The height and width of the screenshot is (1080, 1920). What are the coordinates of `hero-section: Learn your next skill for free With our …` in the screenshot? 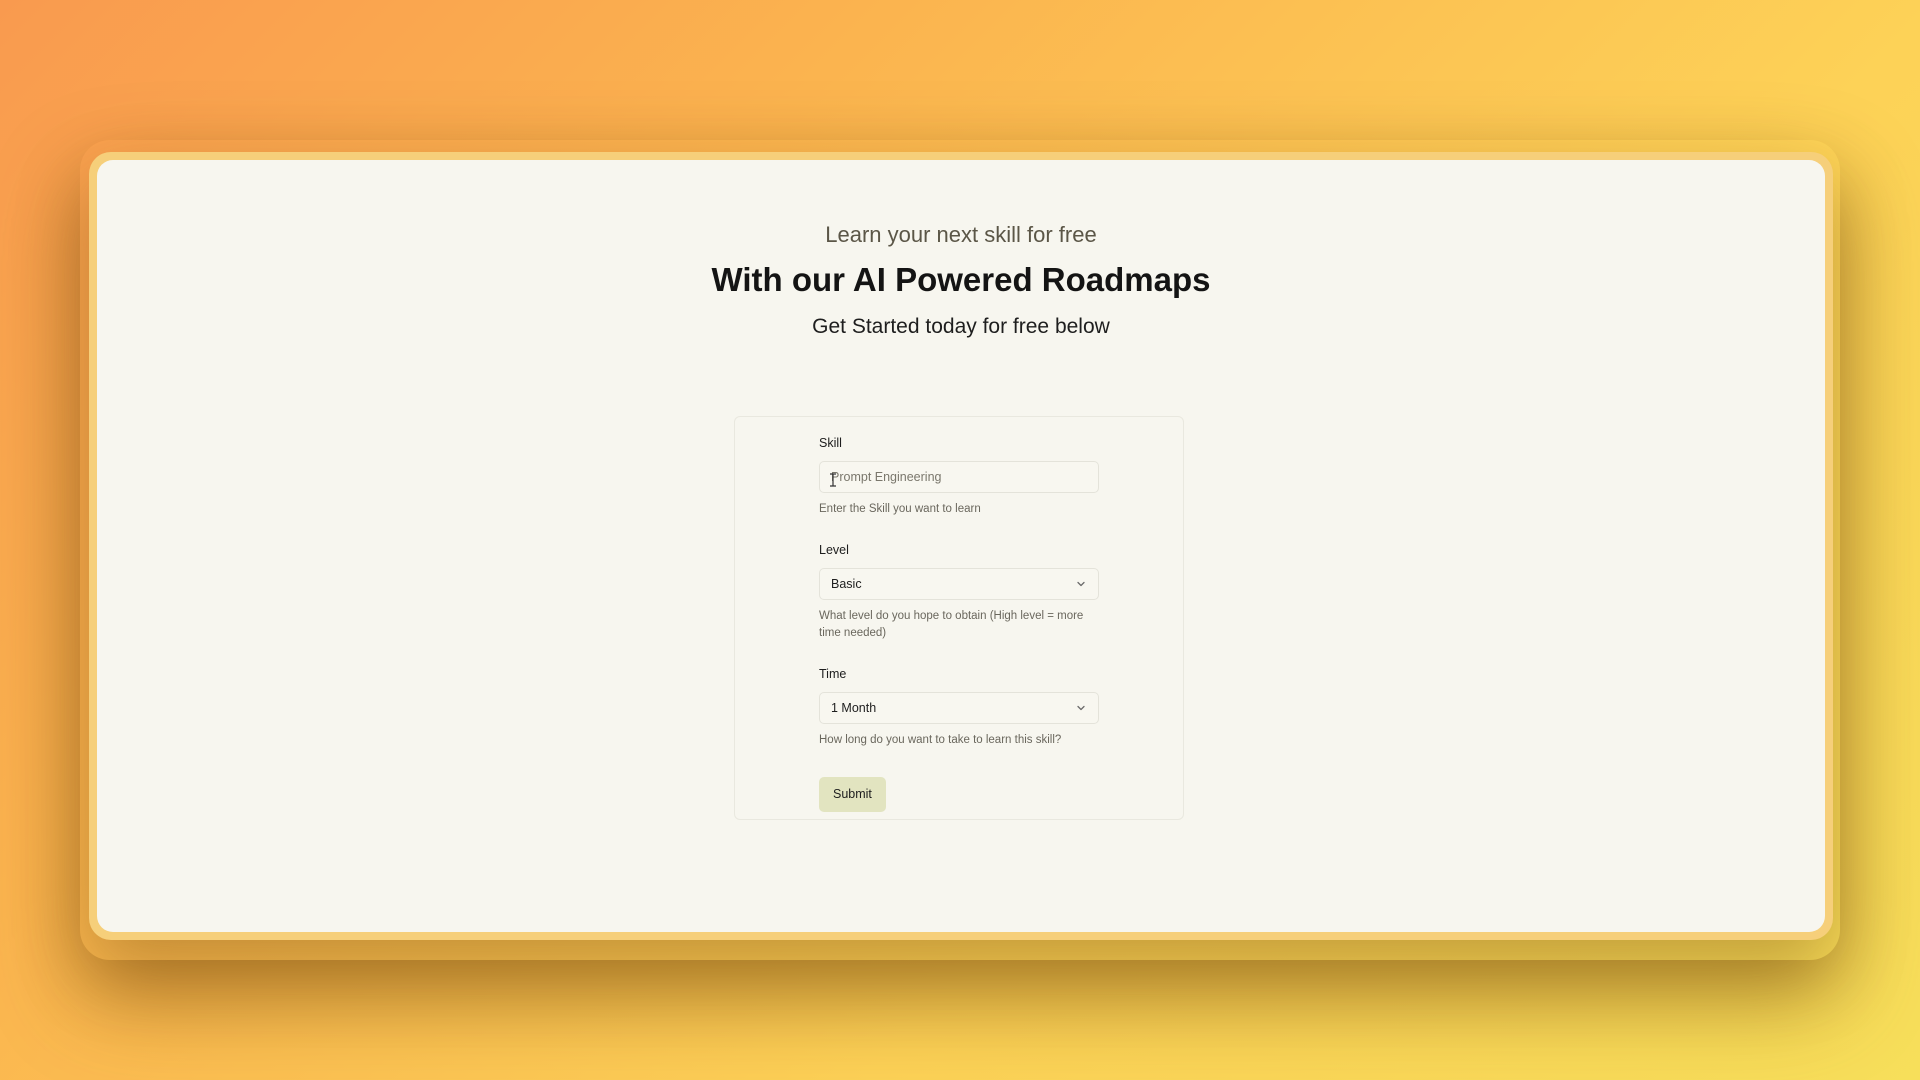 It's located at (961, 281).